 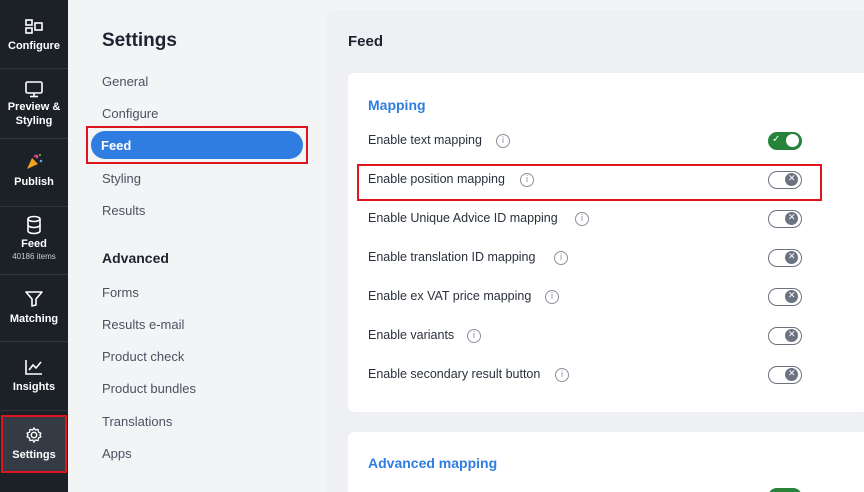 What do you see at coordinates (35, 161) in the screenshot?
I see `party-popper-icon` at bounding box center [35, 161].